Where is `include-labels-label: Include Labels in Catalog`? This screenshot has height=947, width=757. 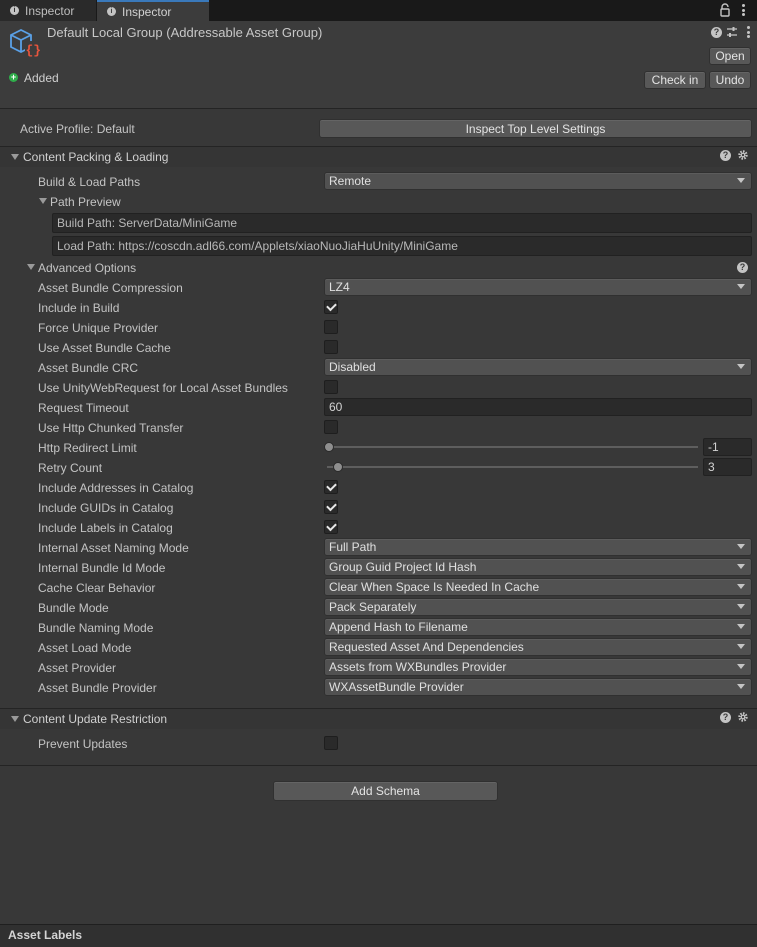 include-labels-label: Include Labels in Catalog is located at coordinates (105, 528).